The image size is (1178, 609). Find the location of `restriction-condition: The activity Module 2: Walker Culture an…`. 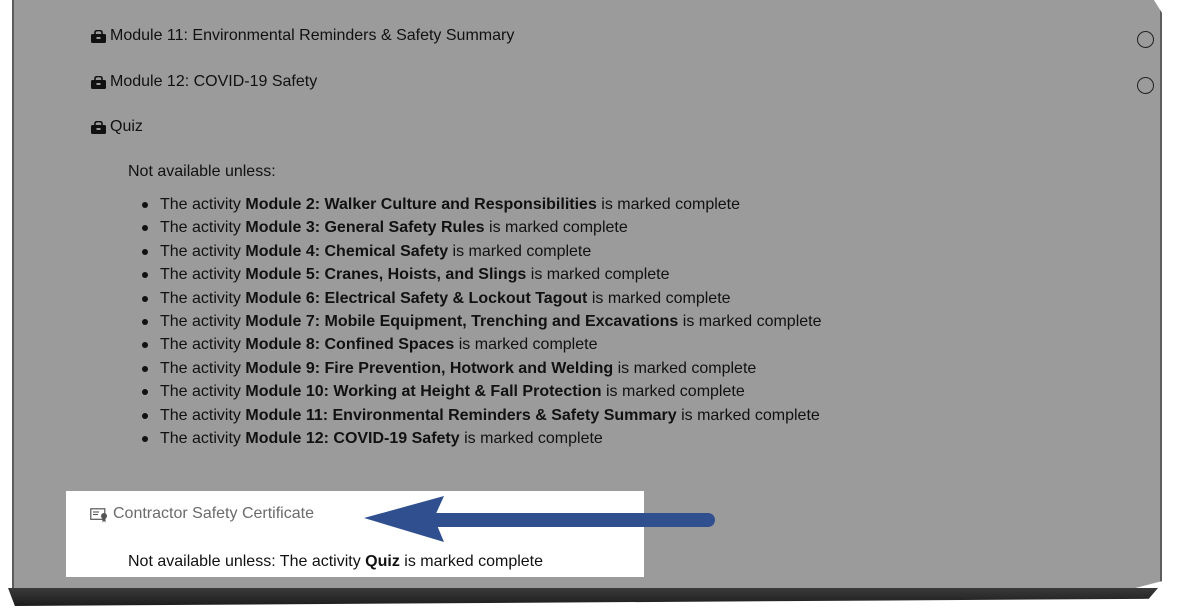

restriction-condition: The activity Module 2: Walker Culture an… is located at coordinates (482, 204).